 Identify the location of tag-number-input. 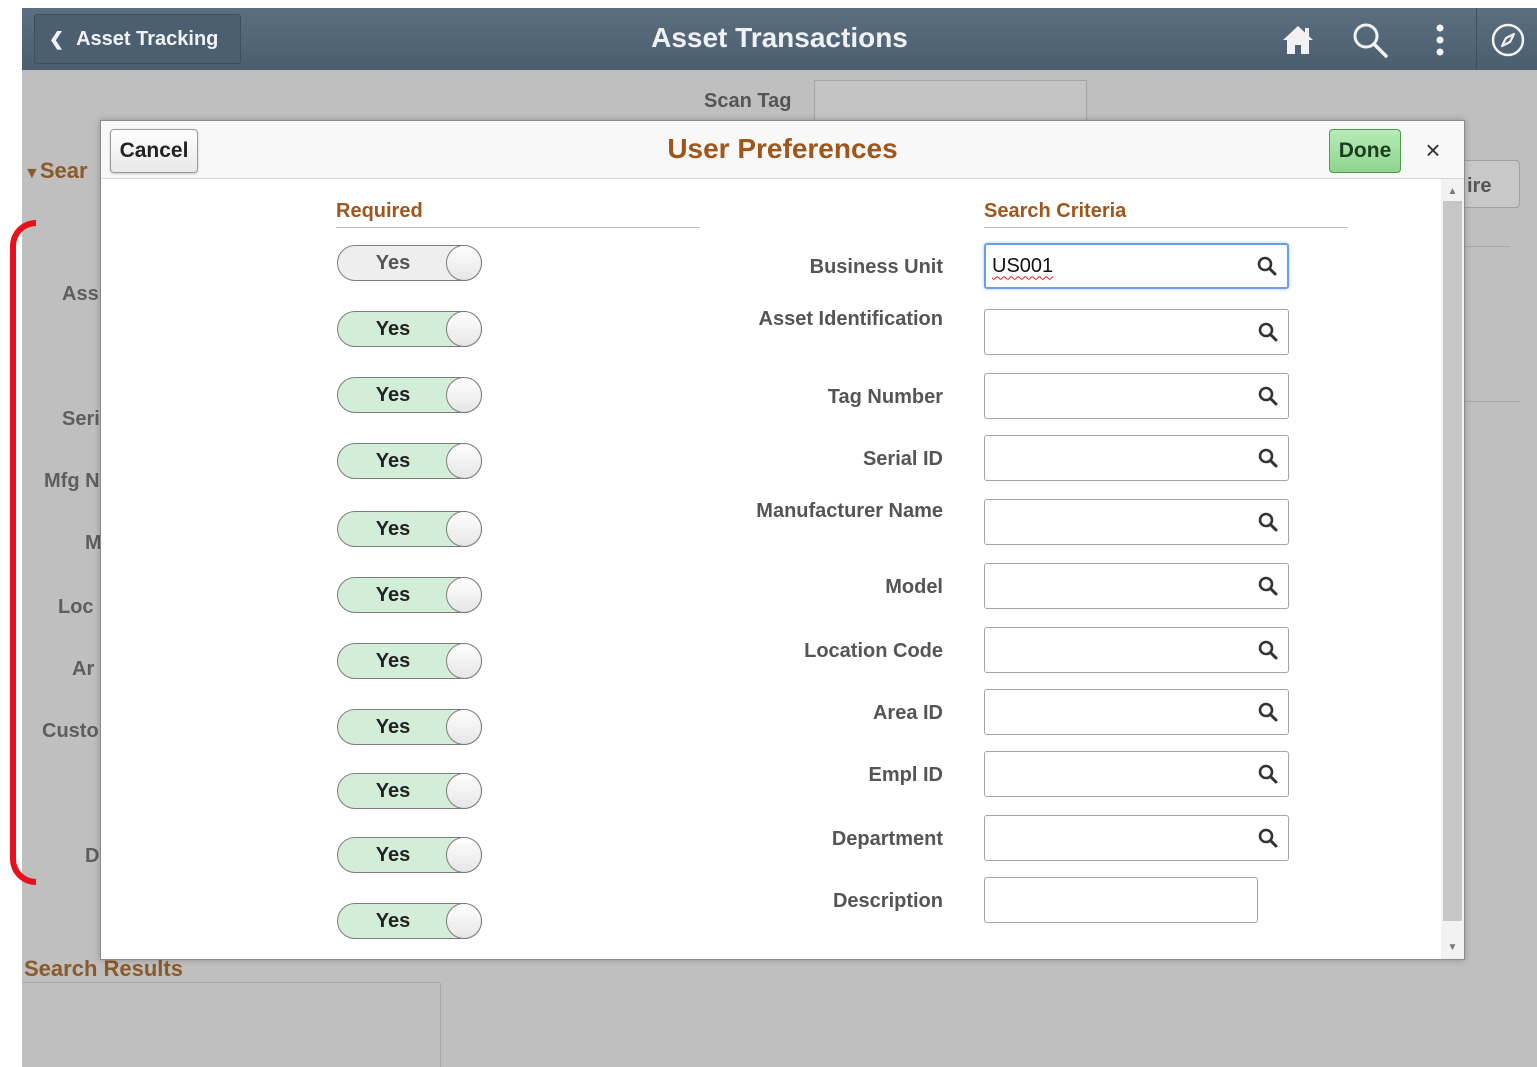
(1136, 396).